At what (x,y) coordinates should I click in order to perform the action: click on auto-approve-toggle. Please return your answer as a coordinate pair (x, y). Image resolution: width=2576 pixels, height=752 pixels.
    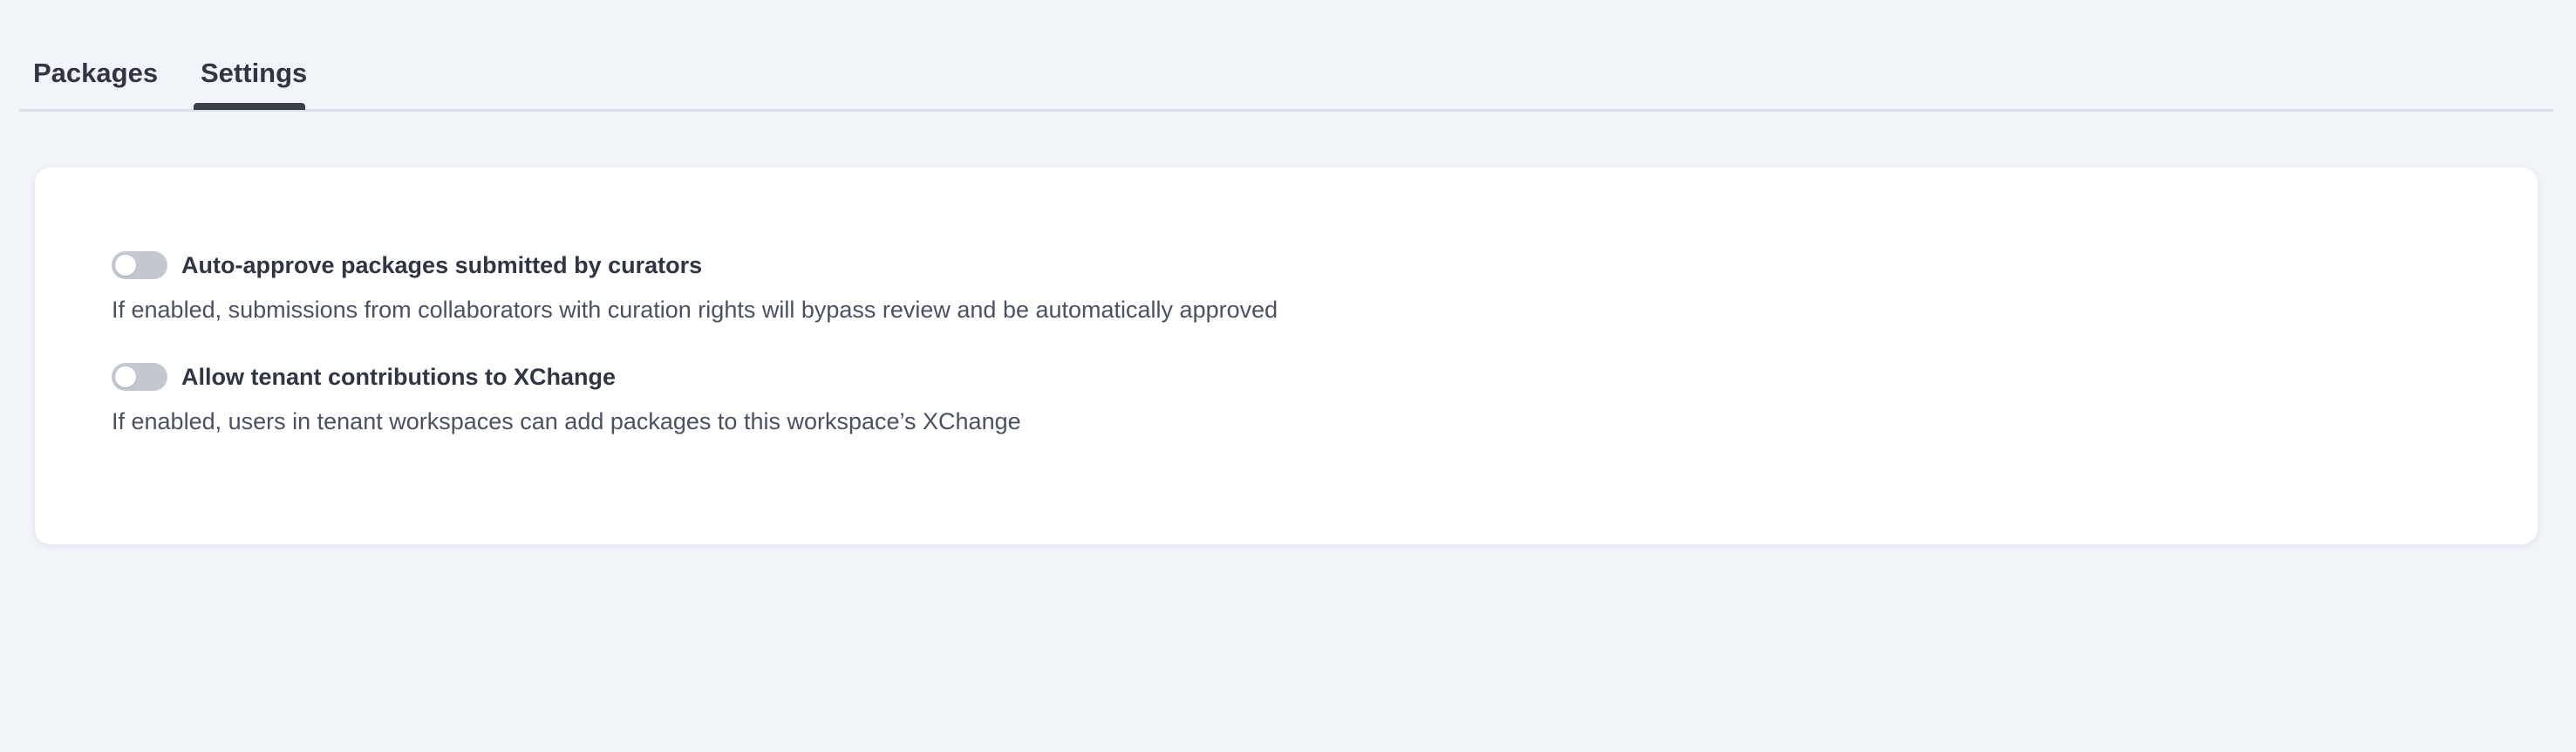
    Looking at the image, I should click on (139, 265).